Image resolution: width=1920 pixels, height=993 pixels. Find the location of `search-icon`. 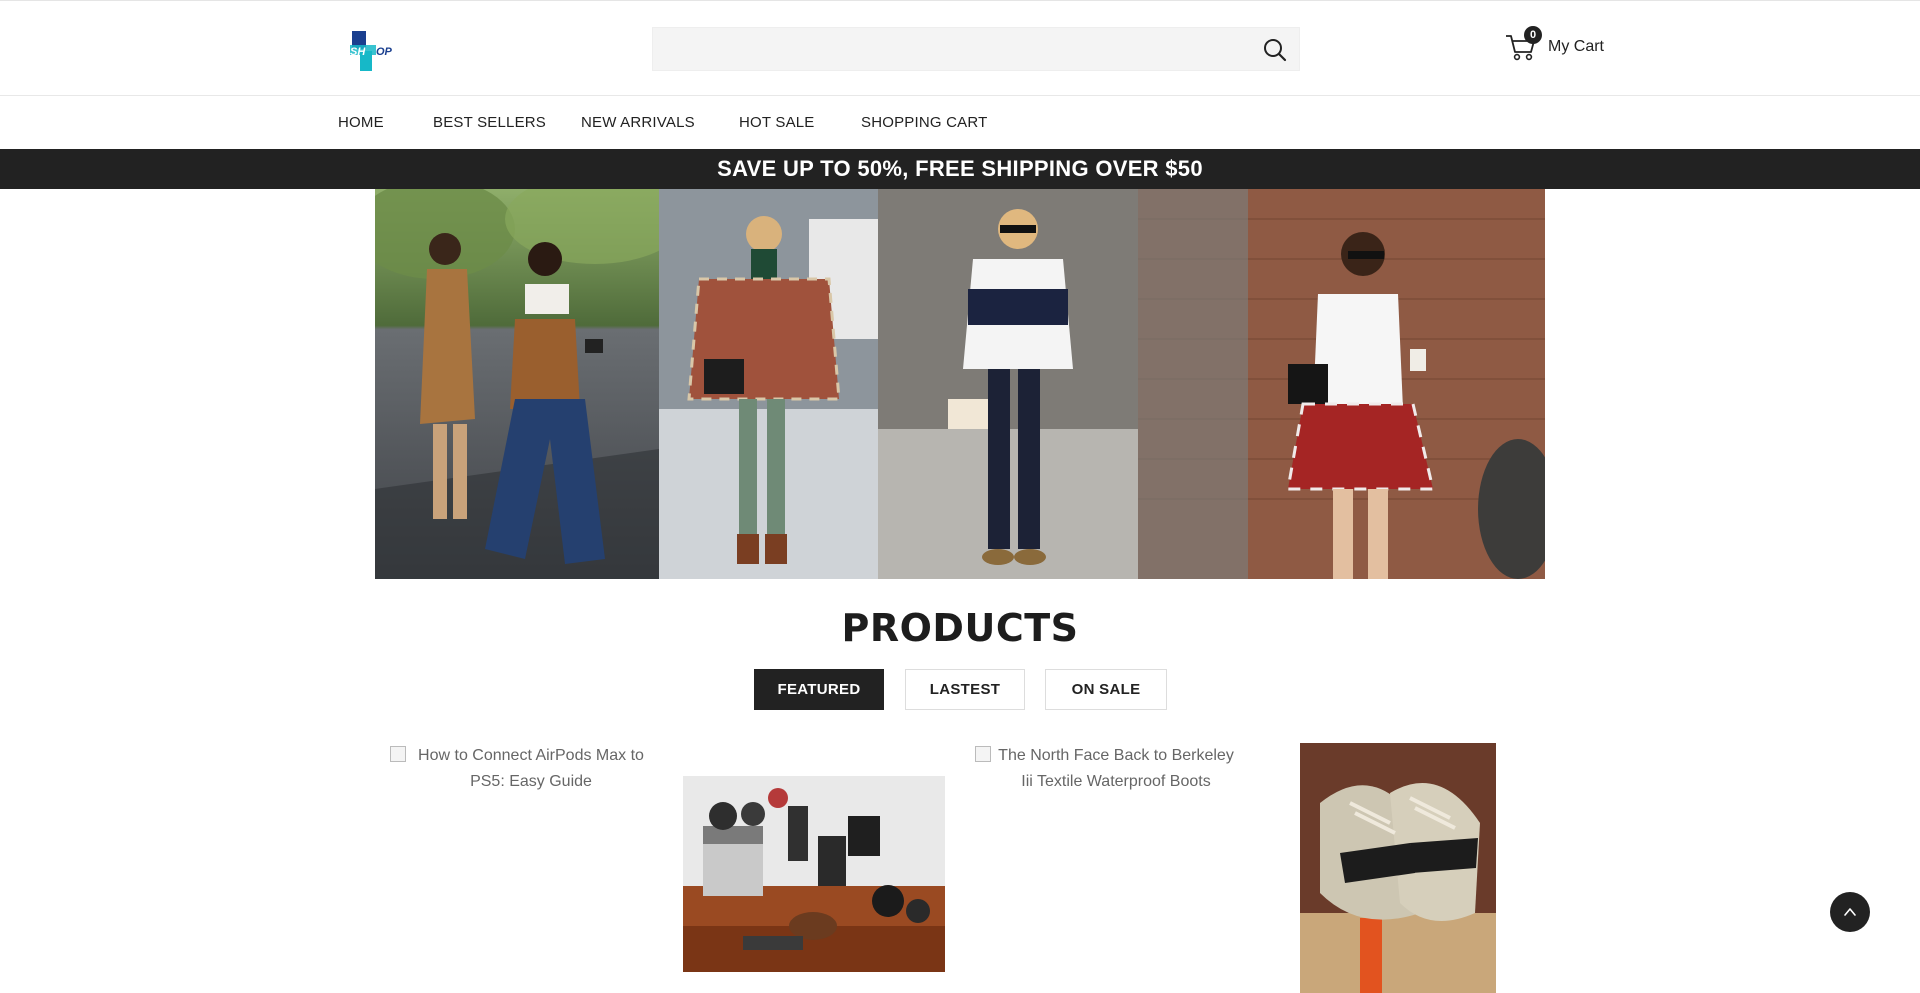

search-icon is located at coordinates (1275, 50).